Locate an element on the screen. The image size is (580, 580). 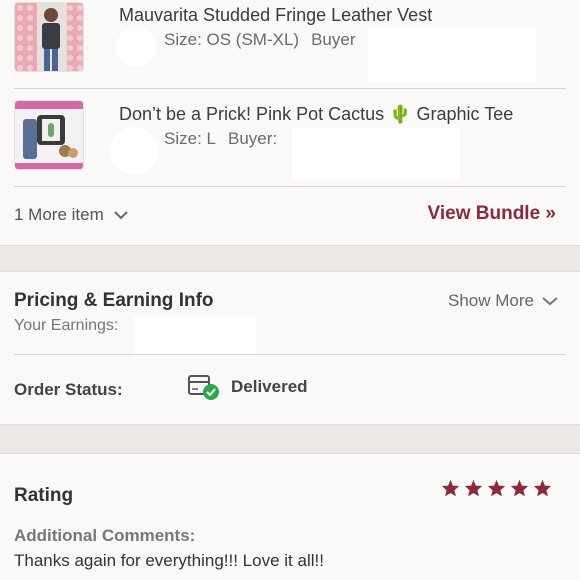
show-more-button: Show More is located at coordinates (503, 301).